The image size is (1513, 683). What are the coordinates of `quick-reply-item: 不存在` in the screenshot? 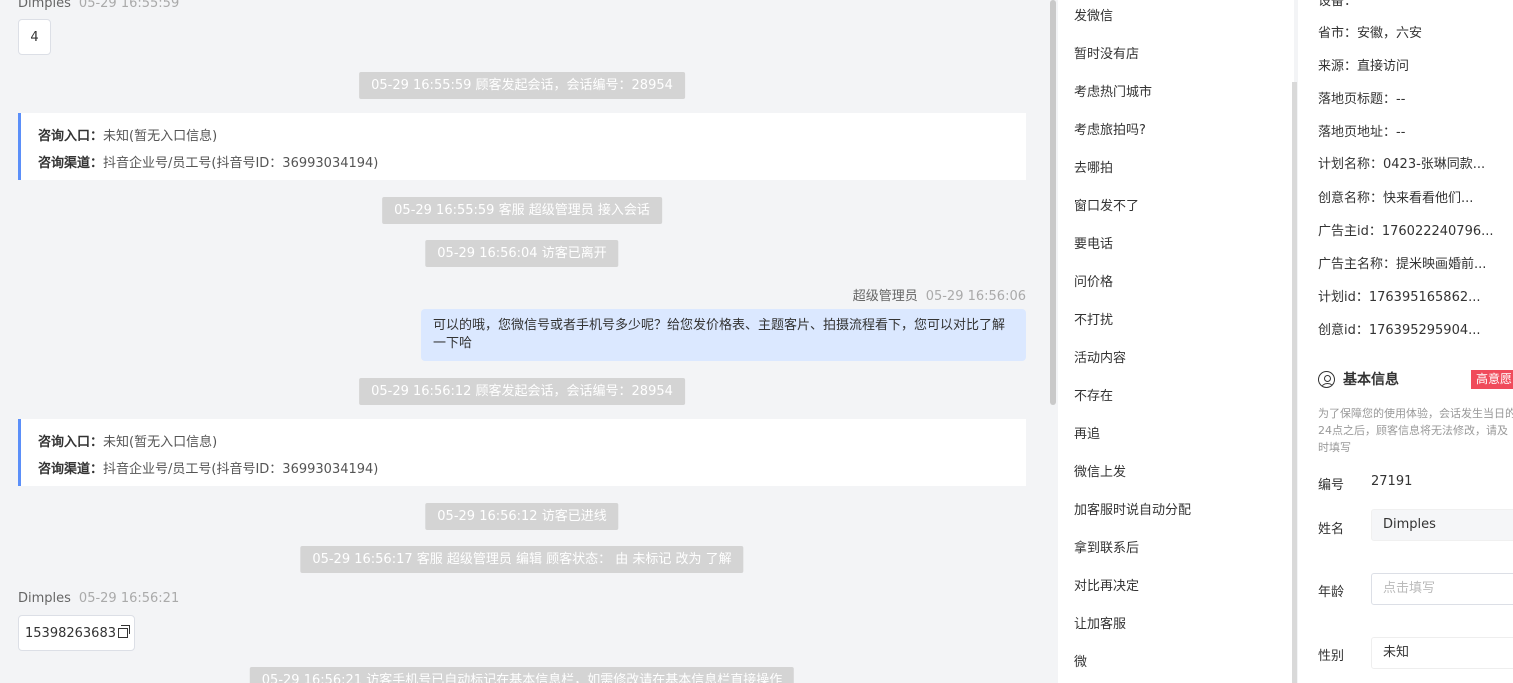 It's located at (1093, 394).